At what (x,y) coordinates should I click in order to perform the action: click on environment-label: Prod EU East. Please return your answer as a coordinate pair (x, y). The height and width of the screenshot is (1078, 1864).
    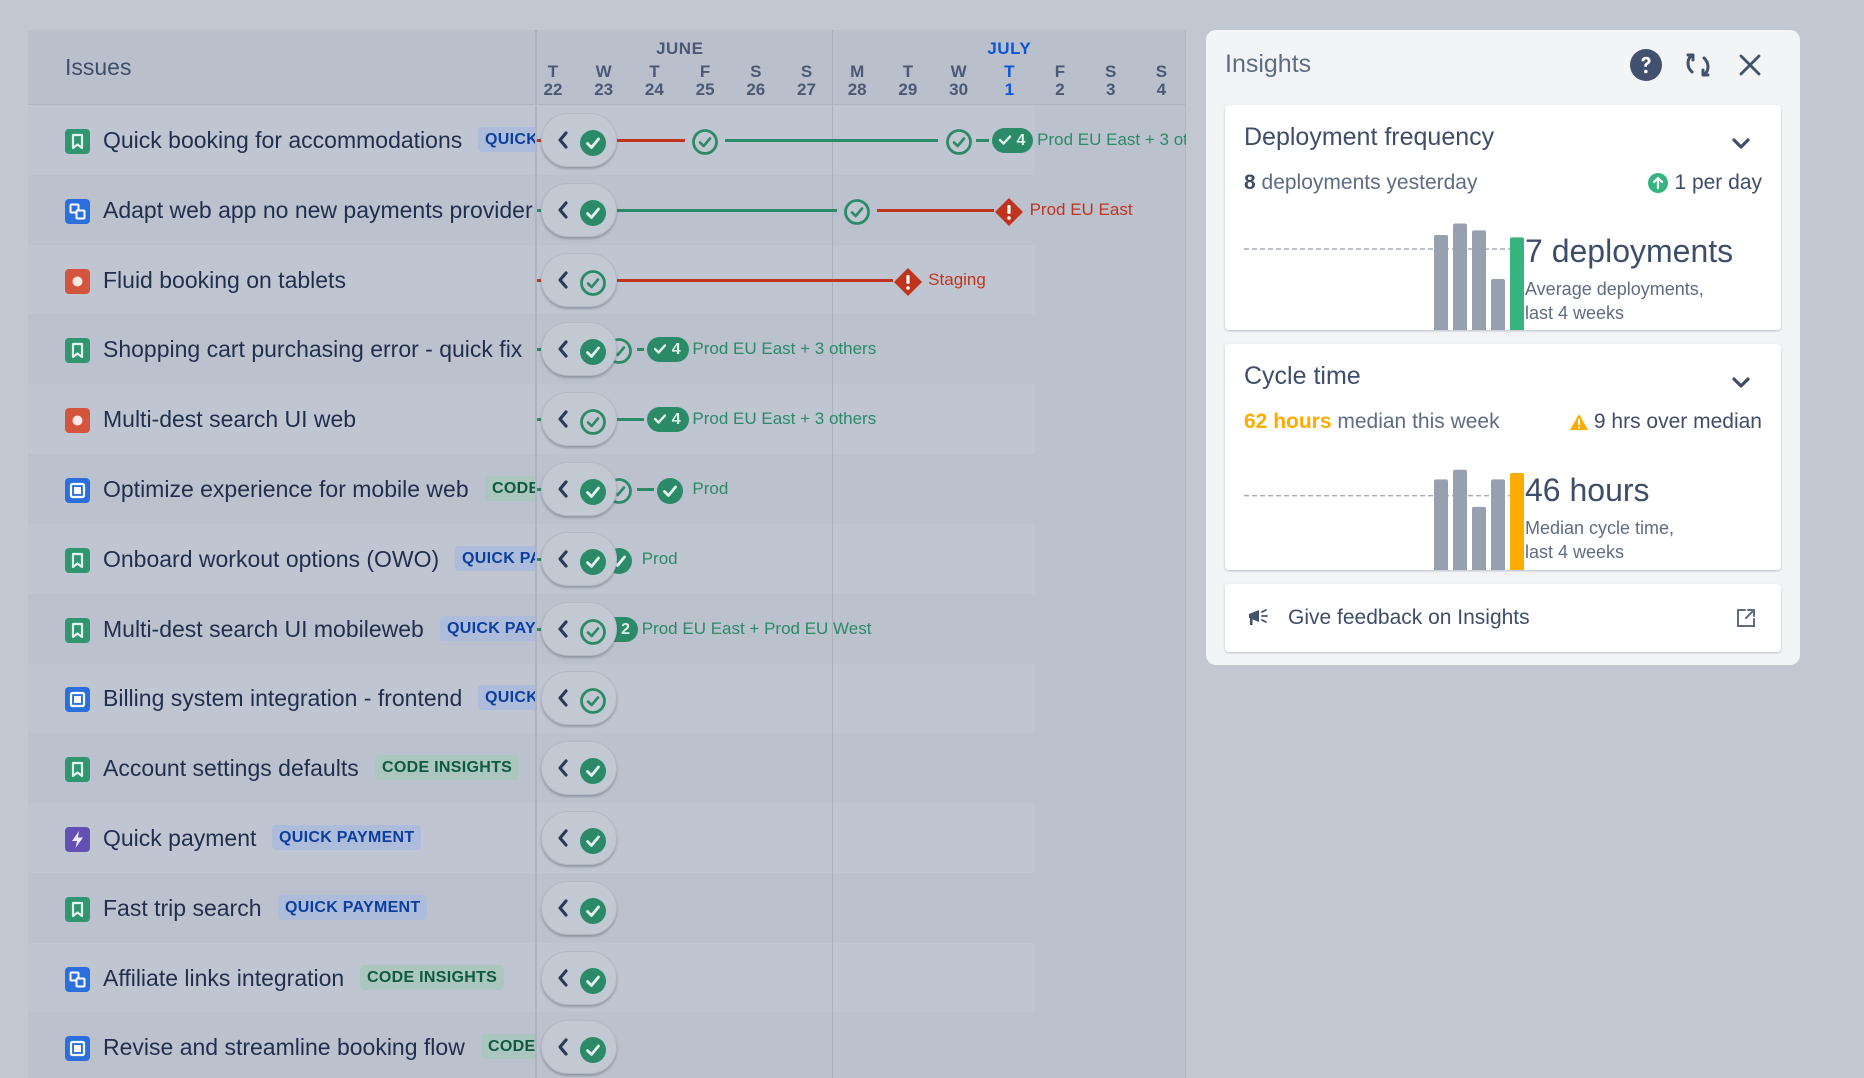
    Looking at the image, I should click on (1081, 210).